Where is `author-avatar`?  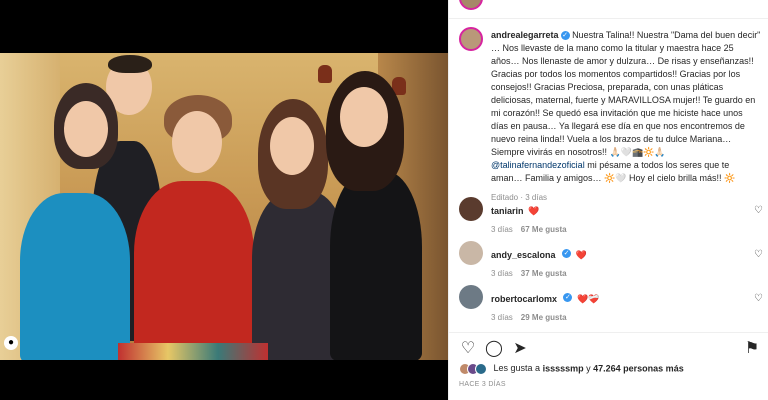
author-avatar is located at coordinates (471, 39).